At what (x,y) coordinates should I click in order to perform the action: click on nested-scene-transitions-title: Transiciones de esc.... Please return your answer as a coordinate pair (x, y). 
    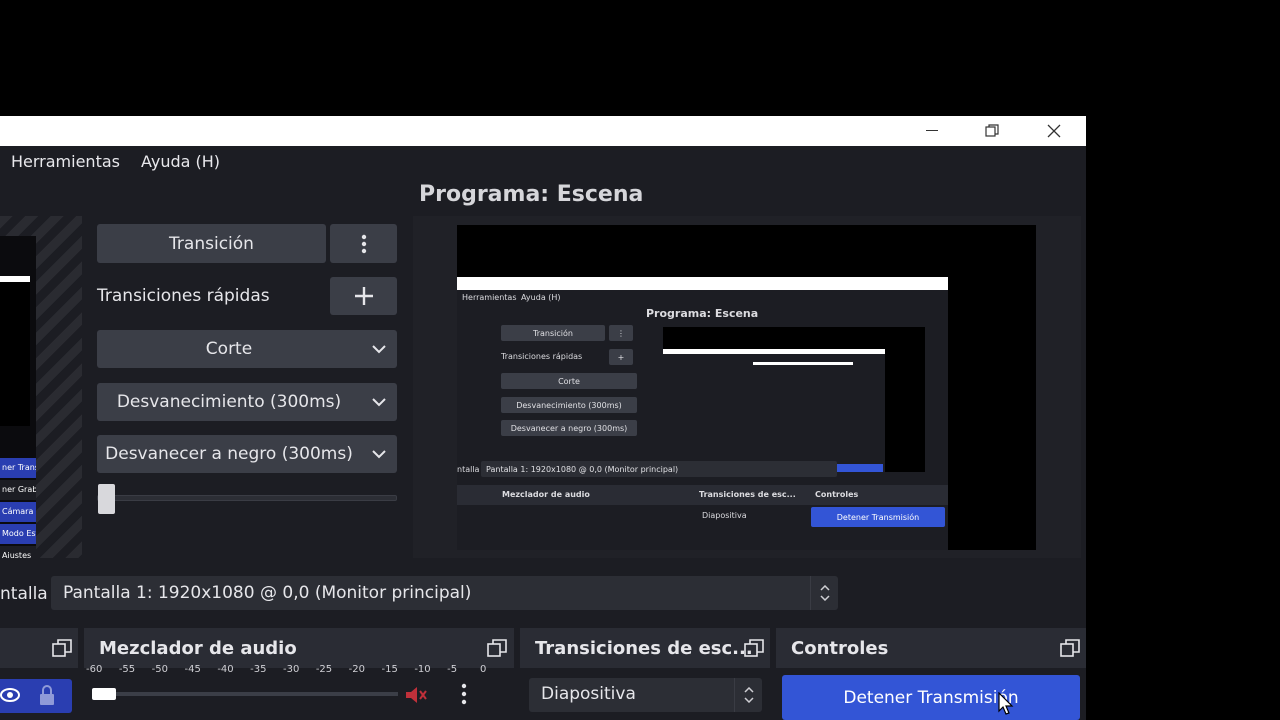
    Looking at the image, I should click on (747, 494).